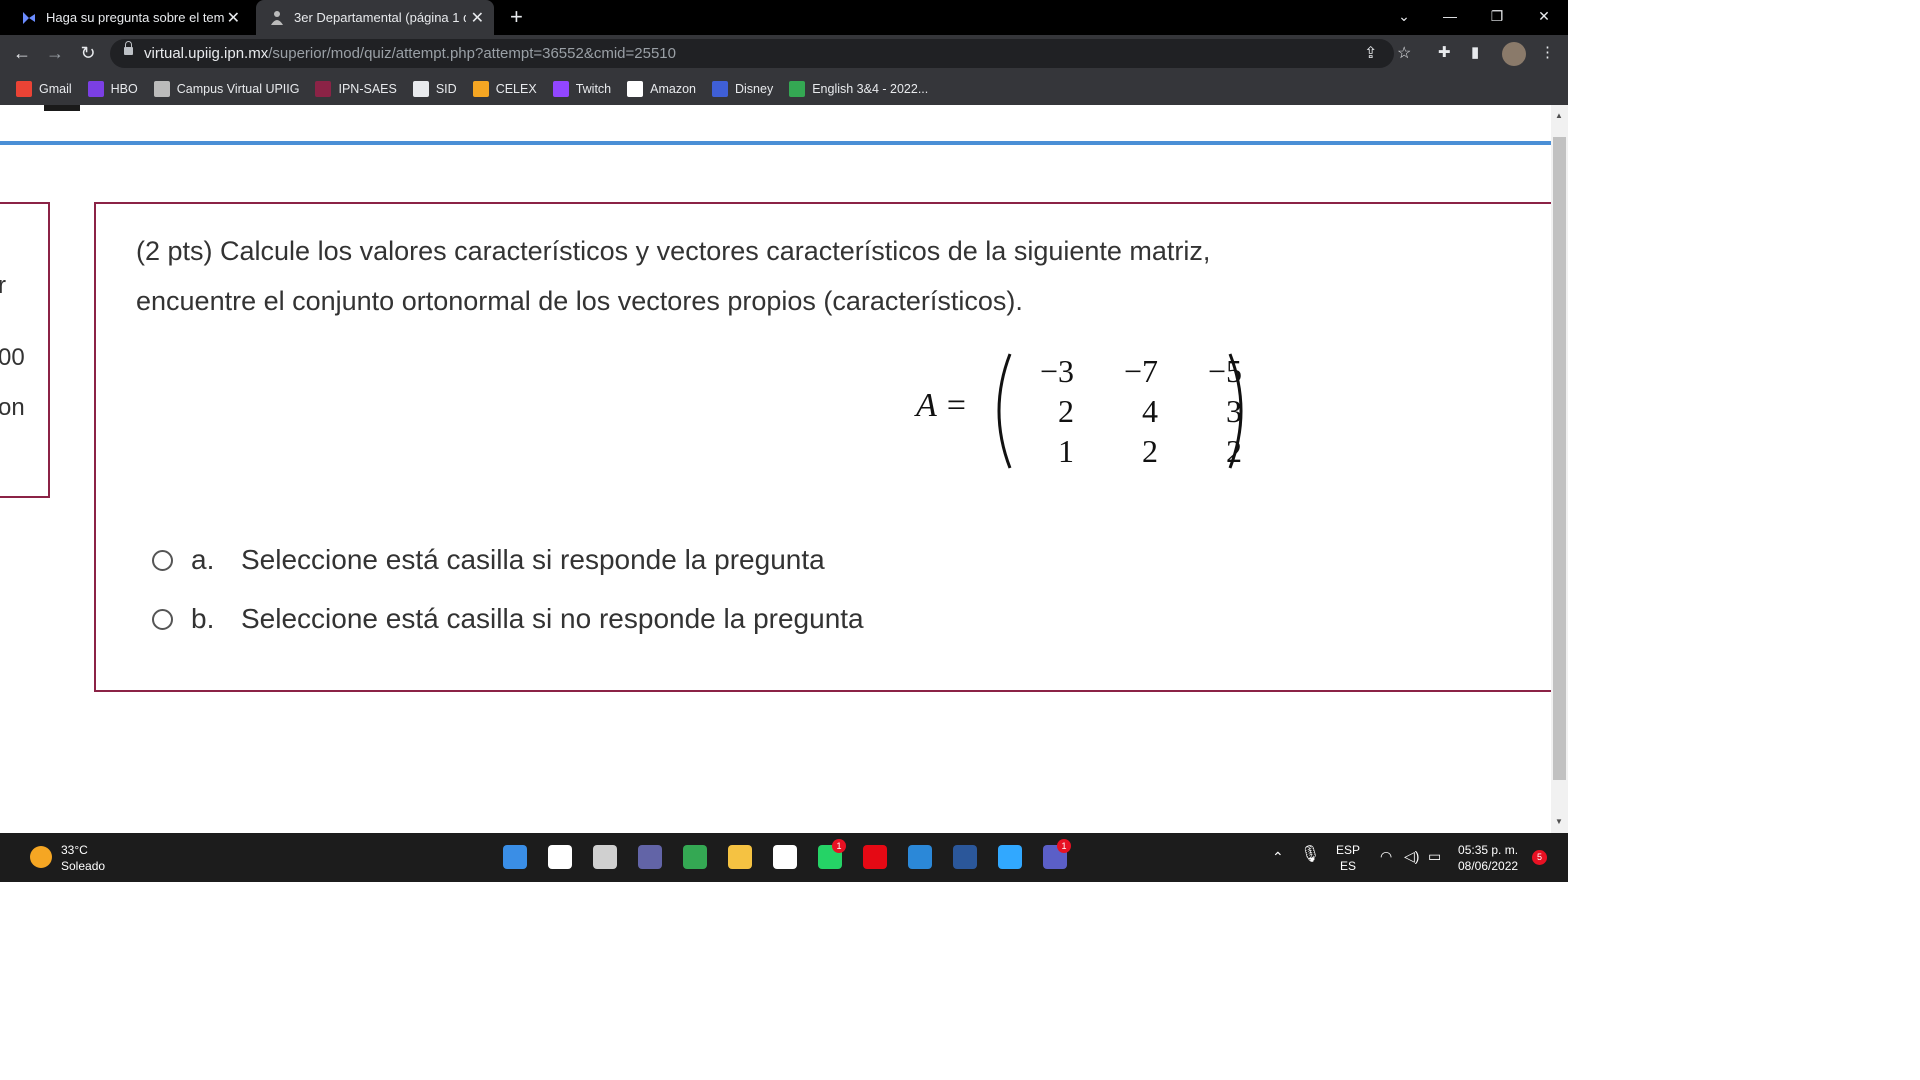 The width and height of the screenshot is (1920, 1080). Describe the element at coordinates (560, 88) in the screenshot. I see `twitch-icon` at that location.